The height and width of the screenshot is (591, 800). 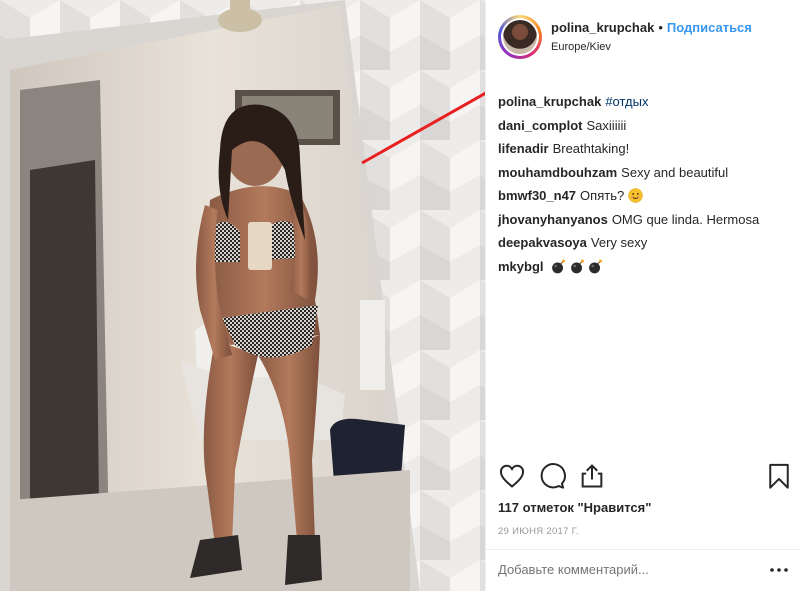 I want to click on comment-text: Very sexy, so click(x=619, y=242).